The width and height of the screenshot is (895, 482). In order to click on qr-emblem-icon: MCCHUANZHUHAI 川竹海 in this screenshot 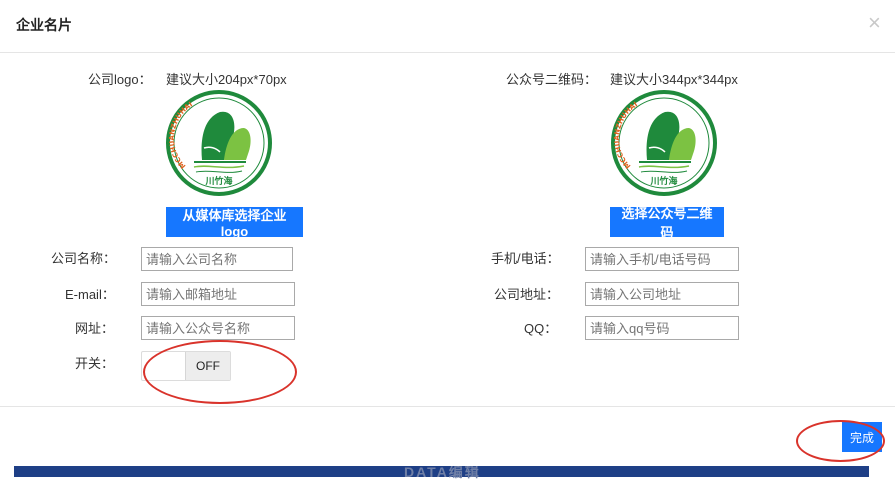, I will do `click(664, 143)`.